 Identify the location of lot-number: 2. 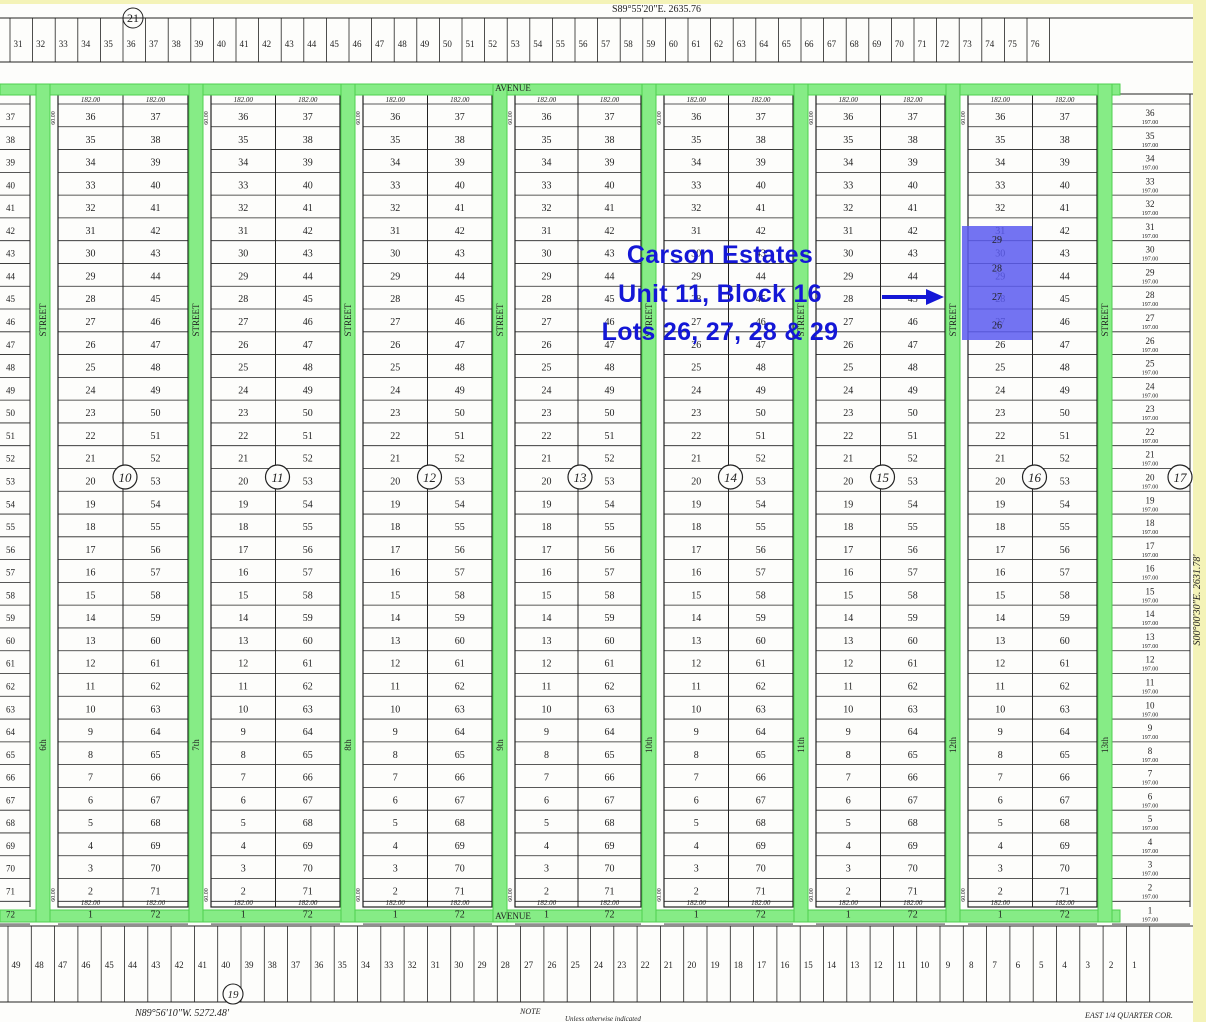
(696, 892).